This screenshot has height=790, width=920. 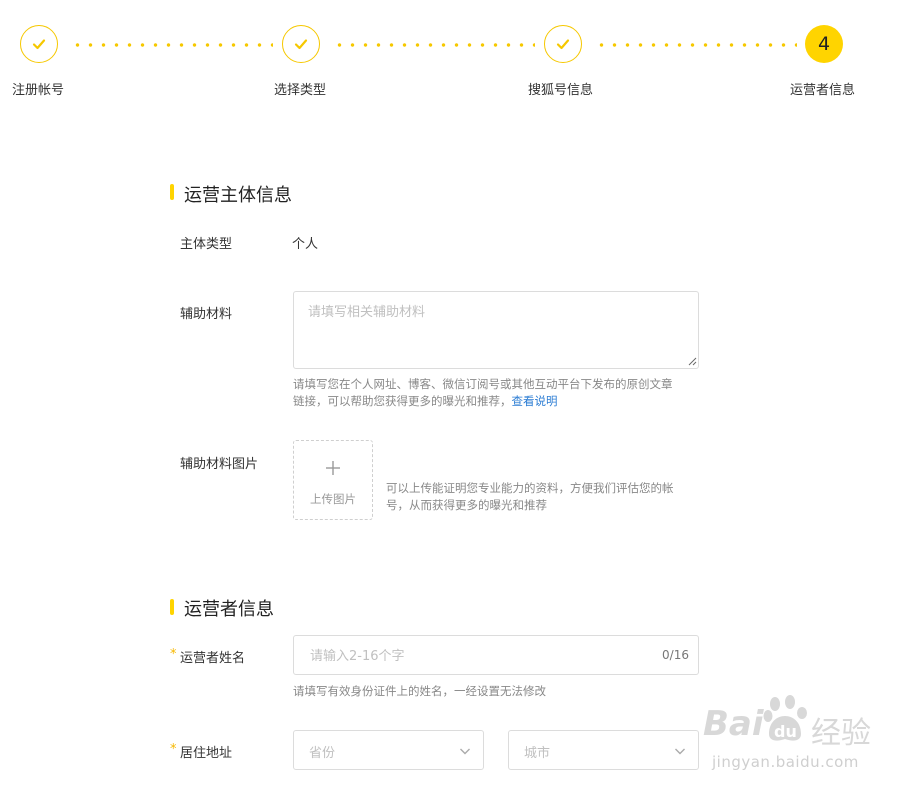 I want to click on view-instructions-link: 查看说明, so click(x=535, y=401).